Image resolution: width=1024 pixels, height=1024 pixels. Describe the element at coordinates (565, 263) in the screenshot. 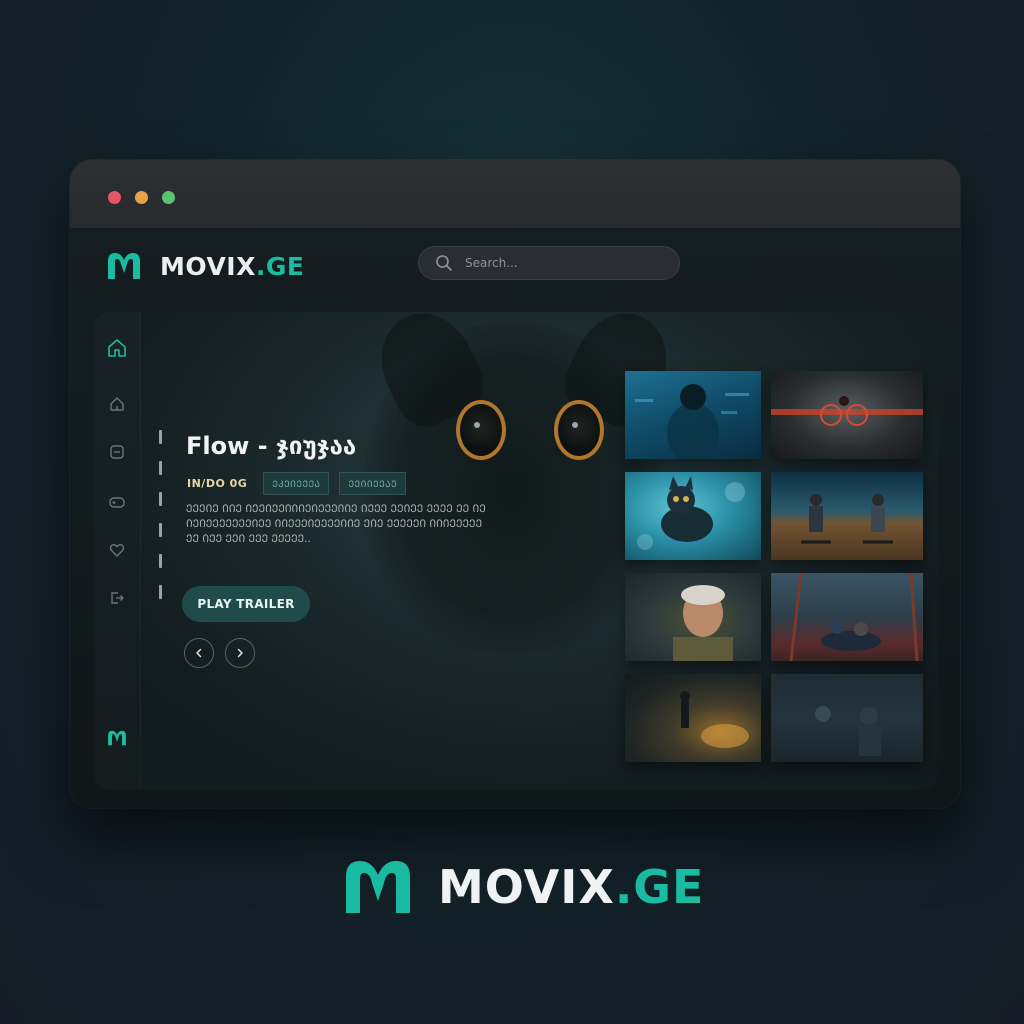

I see `search-input` at that location.